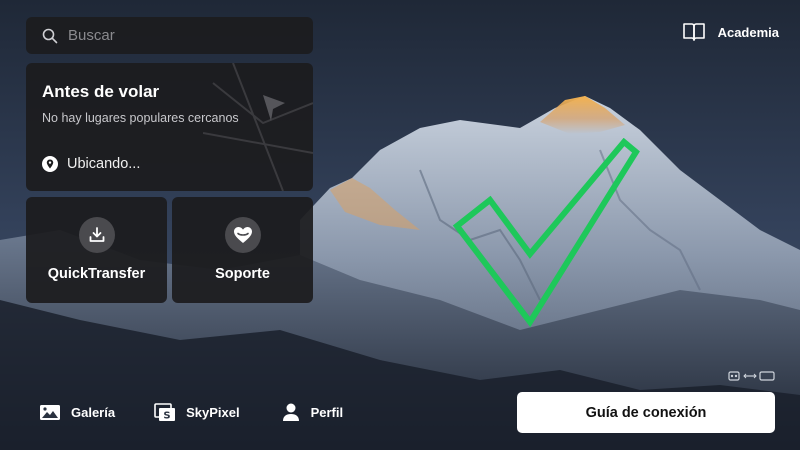 The width and height of the screenshot is (800, 450). Describe the element at coordinates (140, 118) in the screenshot. I see `before-flight-subtitle: No hay lugares populares cercanos` at that location.